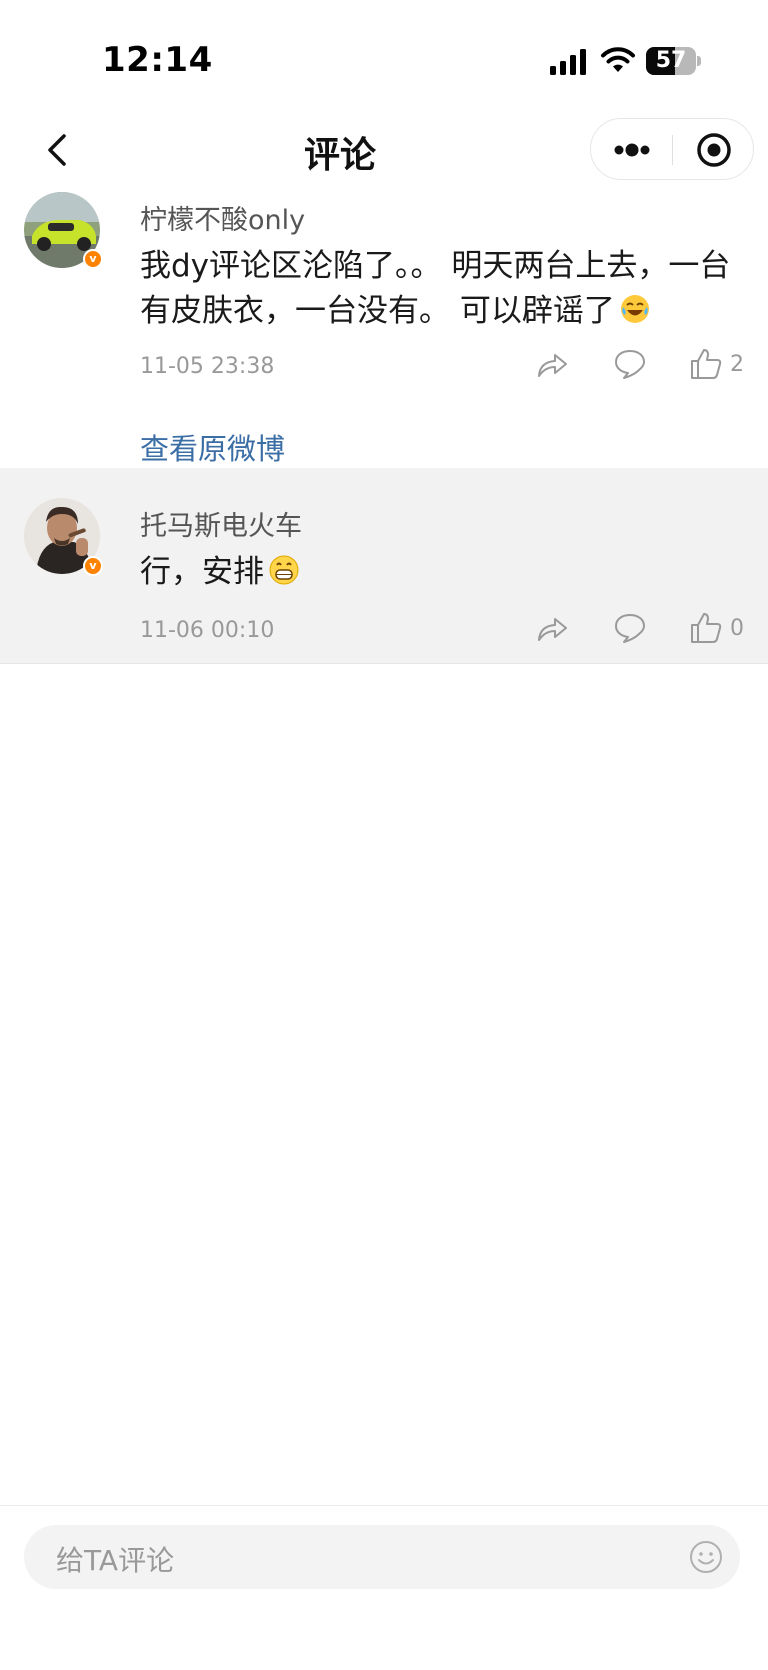 This screenshot has width=768, height=1670. What do you see at coordinates (384, 55) in the screenshot?
I see `status-bar: 12:14 57` at bounding box center [384, 55].